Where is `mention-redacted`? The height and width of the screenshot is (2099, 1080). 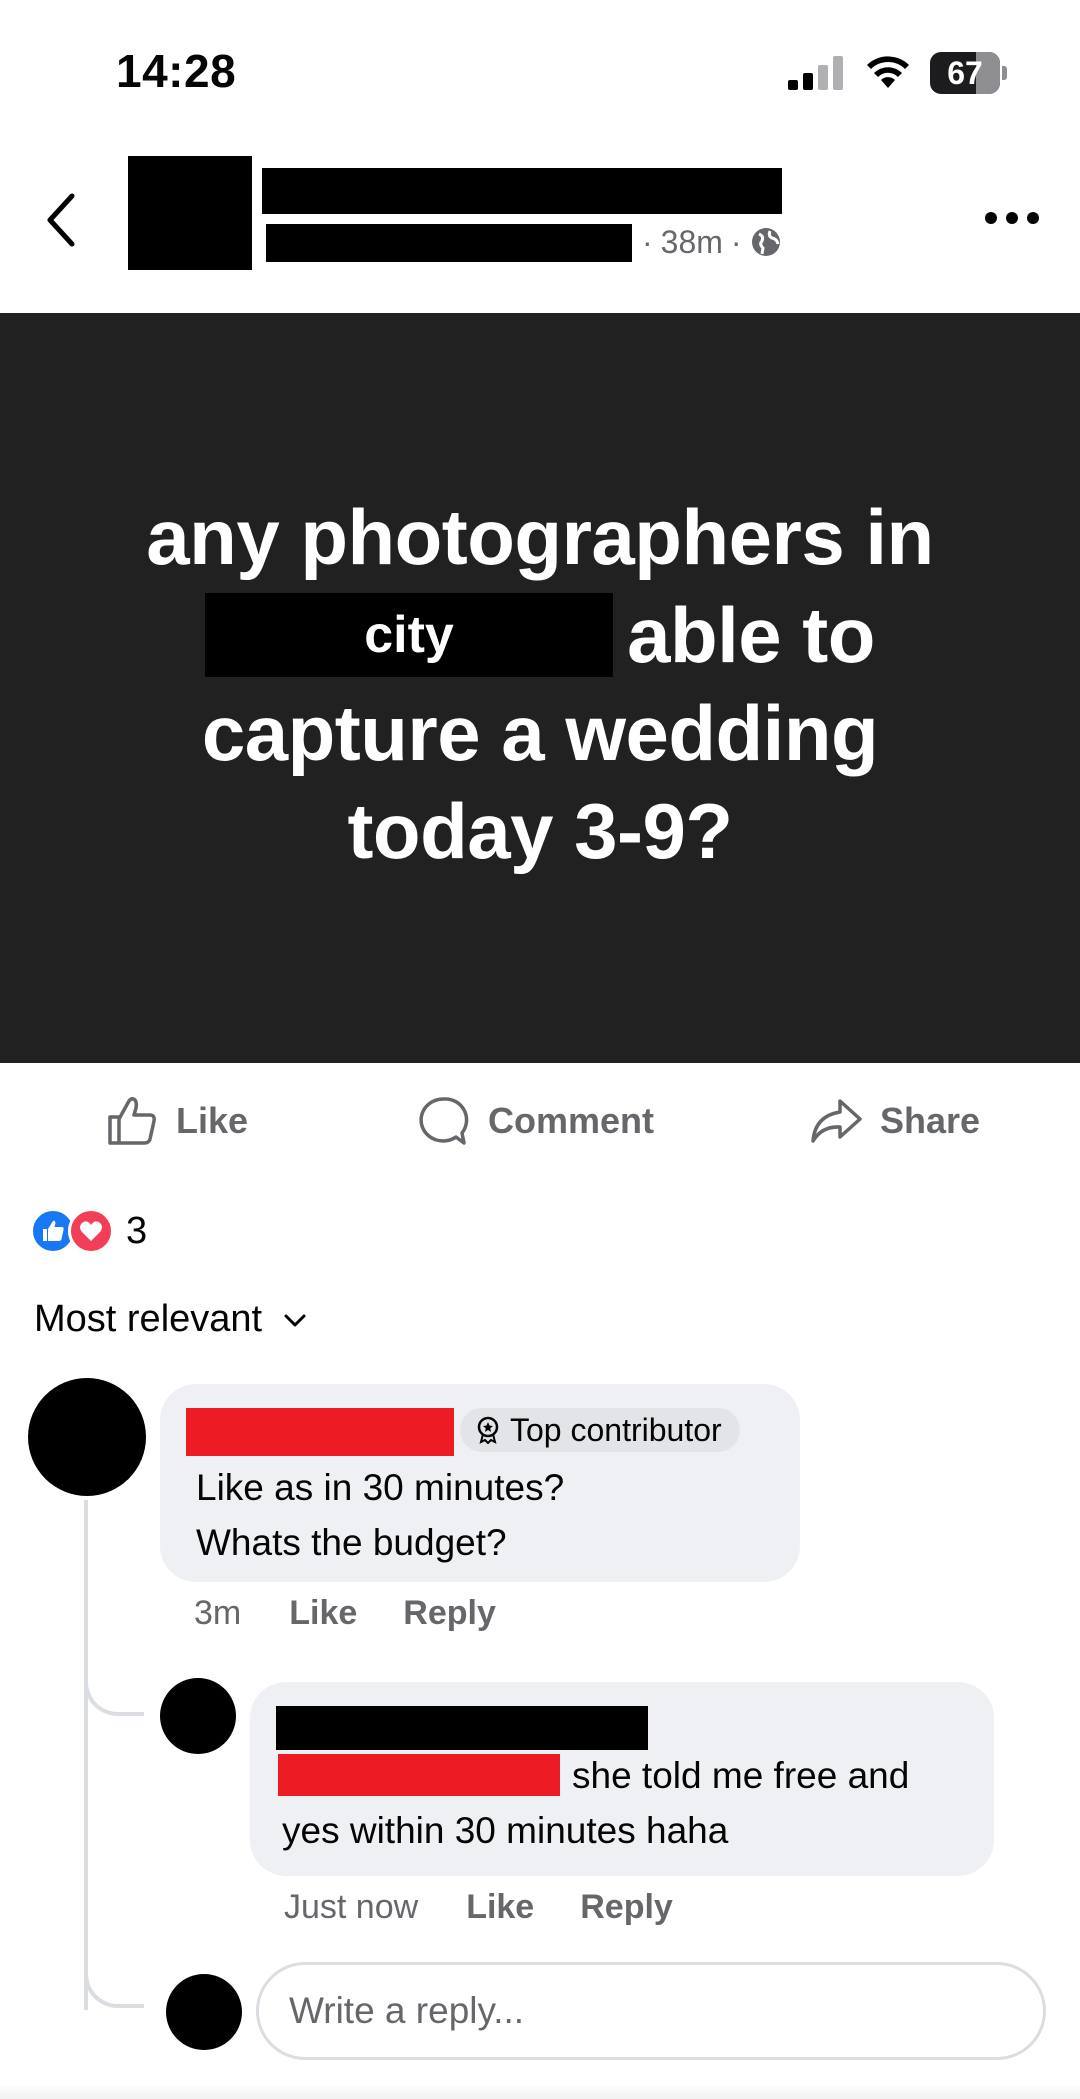 mention-redacted is located at coordinates (419, 1775).